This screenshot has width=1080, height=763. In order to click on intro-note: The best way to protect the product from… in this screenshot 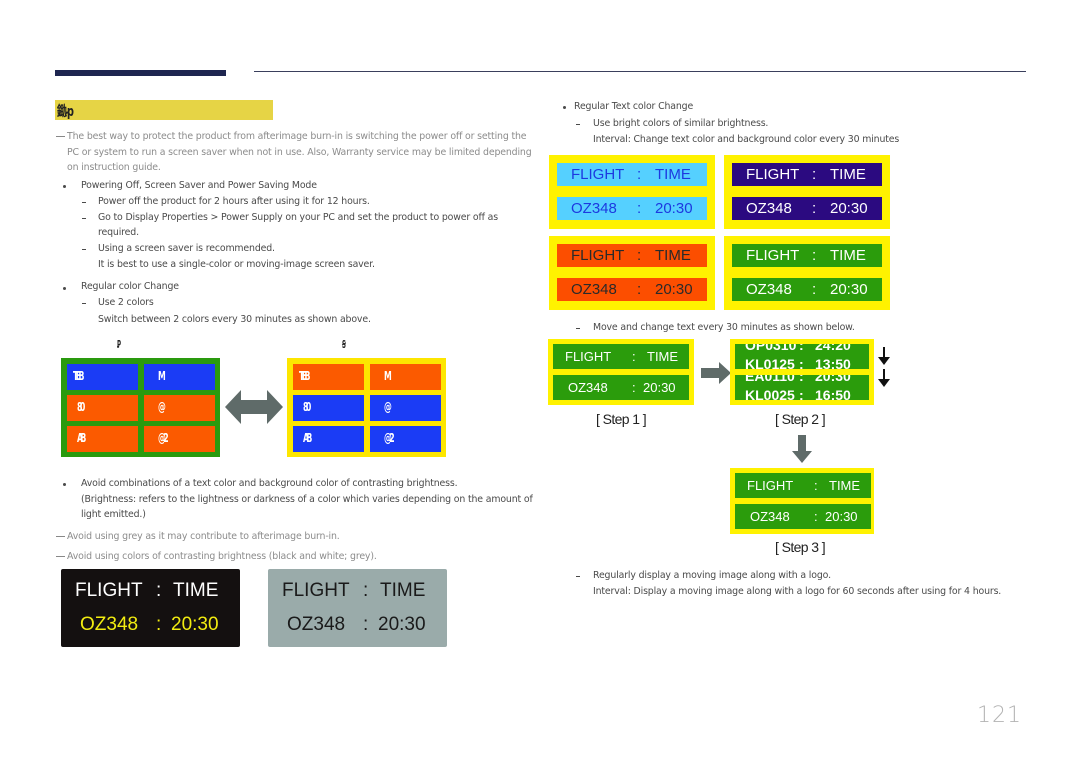, I will do `click(296, 152)`.